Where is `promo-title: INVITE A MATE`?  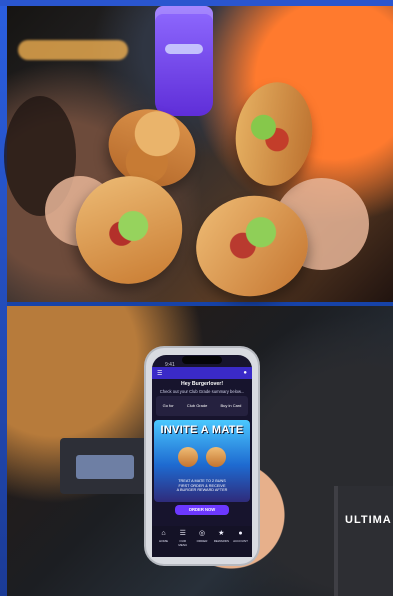 promo-title: INVITE A MATE is located at coordinates (202, 430).